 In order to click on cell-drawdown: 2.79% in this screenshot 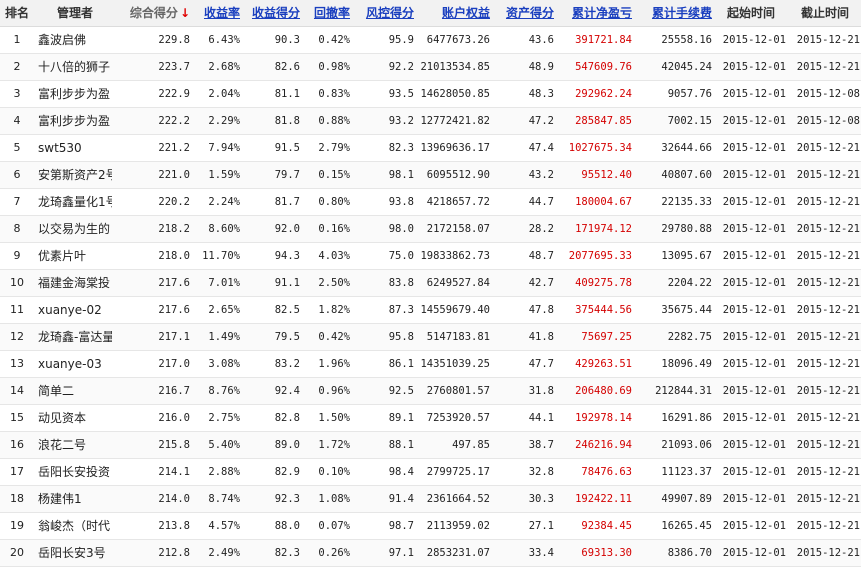, I will do `click(334, 148)`.